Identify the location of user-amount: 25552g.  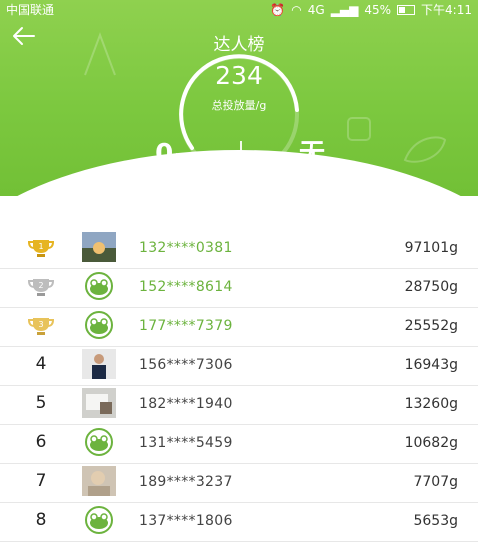
(431, 326).